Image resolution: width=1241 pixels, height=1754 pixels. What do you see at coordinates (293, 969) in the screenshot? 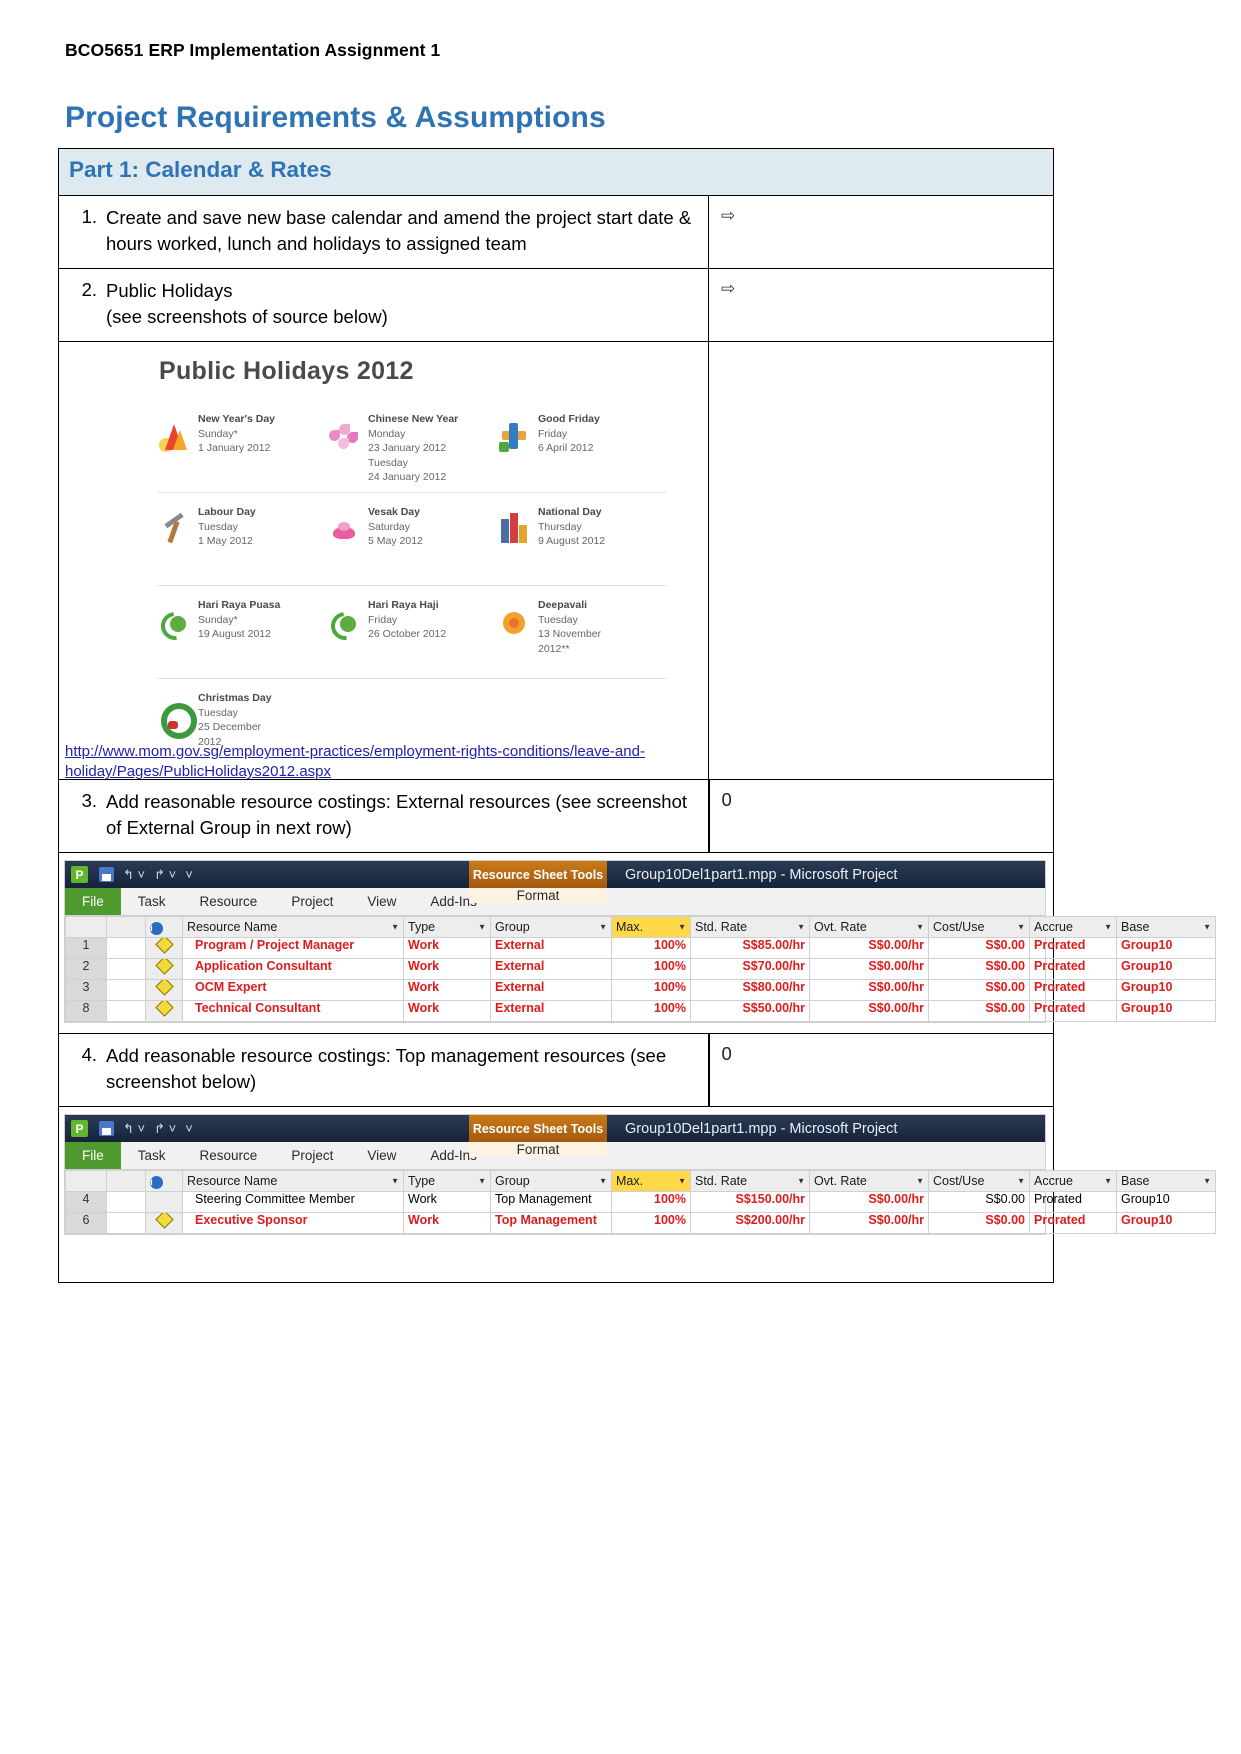
I see `cell-resource-name: Application Consultant` at bounding box center [293, 969].